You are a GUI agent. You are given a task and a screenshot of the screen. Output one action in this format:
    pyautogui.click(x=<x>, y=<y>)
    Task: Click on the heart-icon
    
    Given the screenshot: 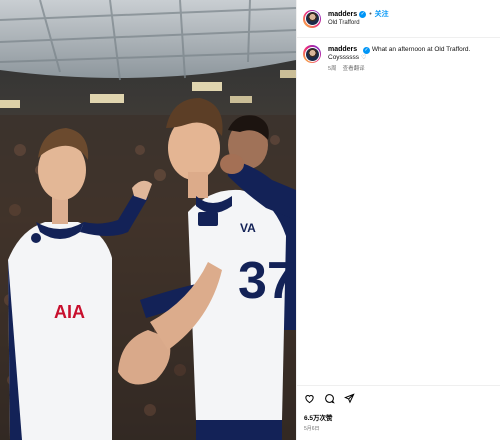 What is the action you would take?
    pyautogui.click(x=309, y=398)
    